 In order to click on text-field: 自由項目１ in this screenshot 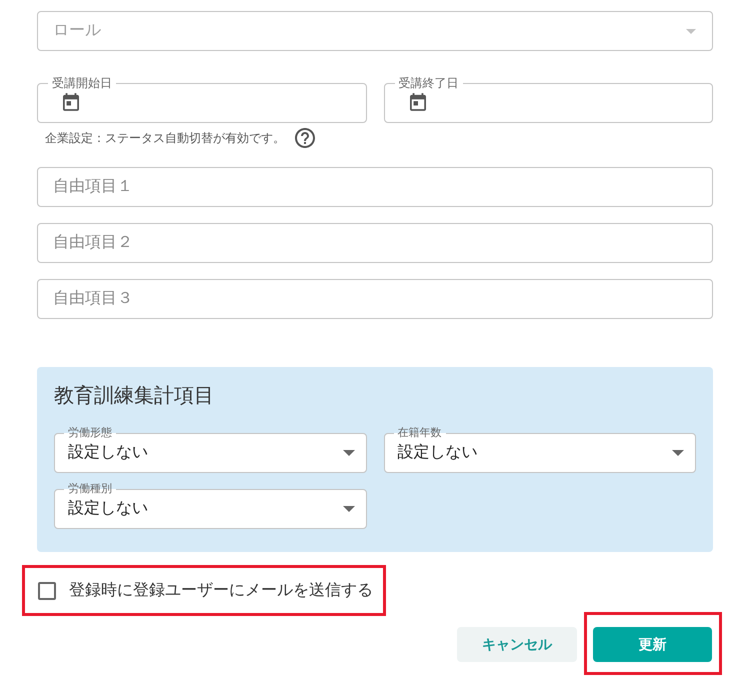, I will do `click(375, 187)`.